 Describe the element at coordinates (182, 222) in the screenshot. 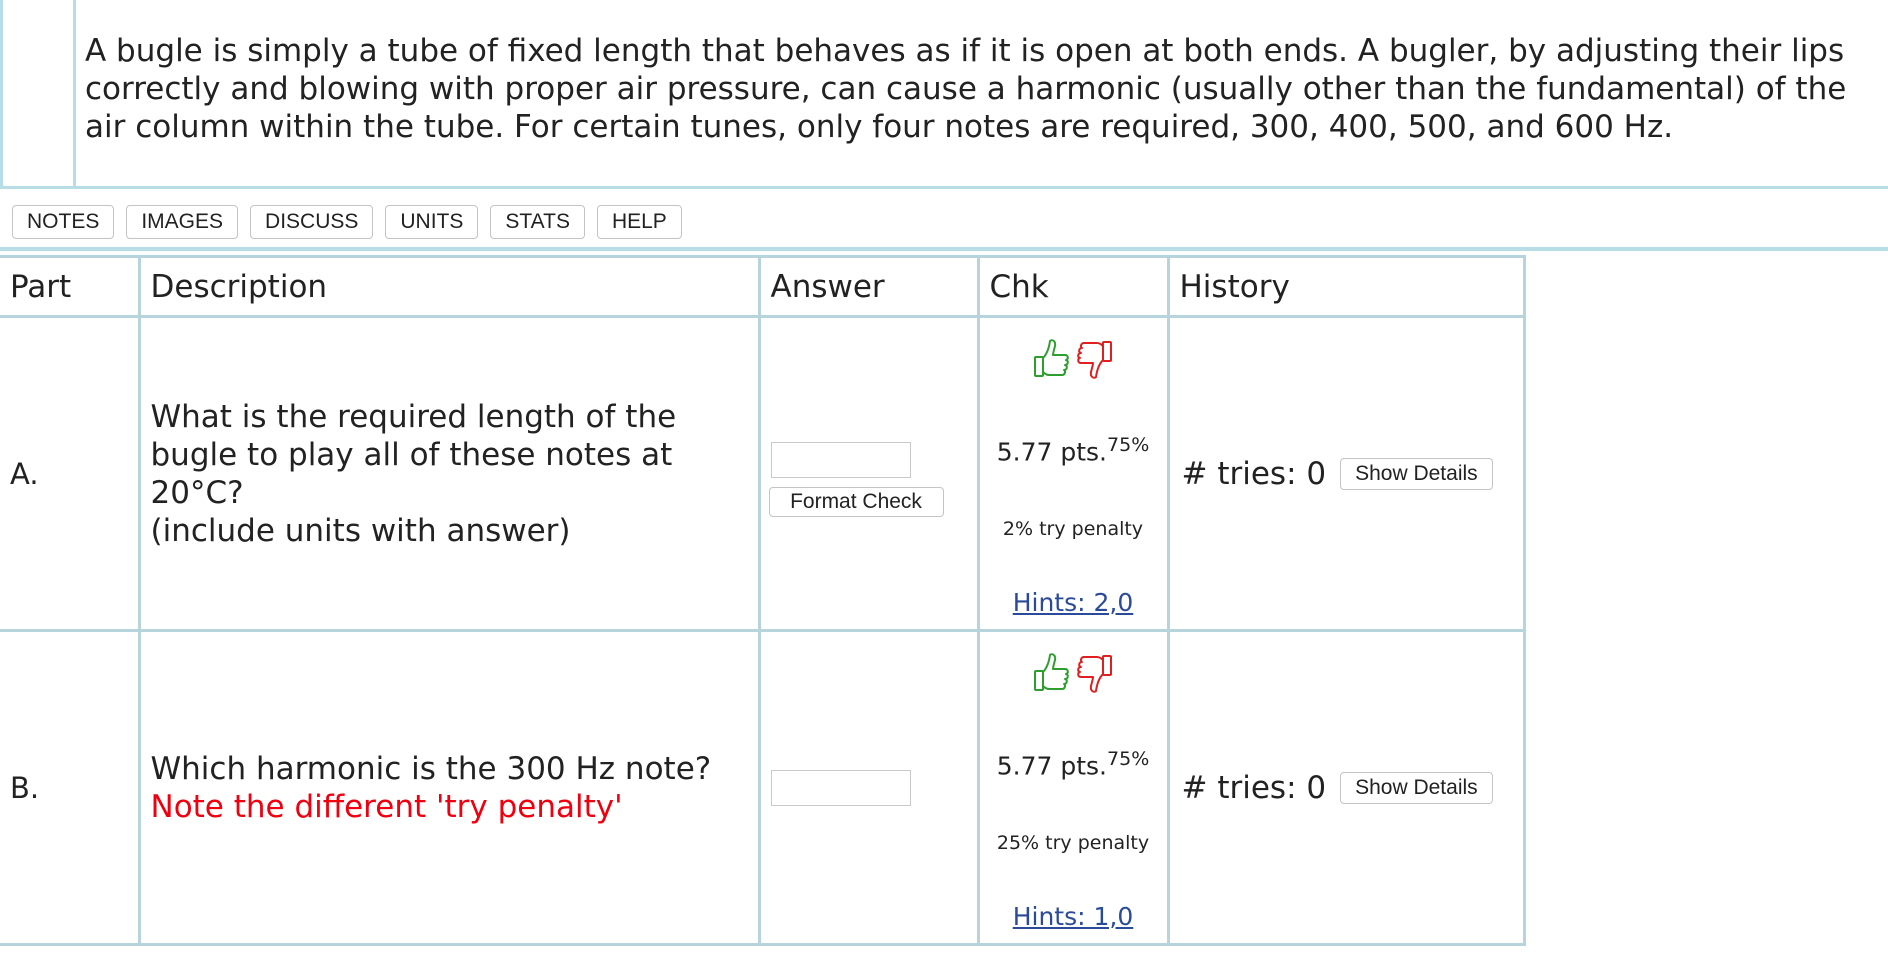

I see `images-button: IMAGES` at that location.